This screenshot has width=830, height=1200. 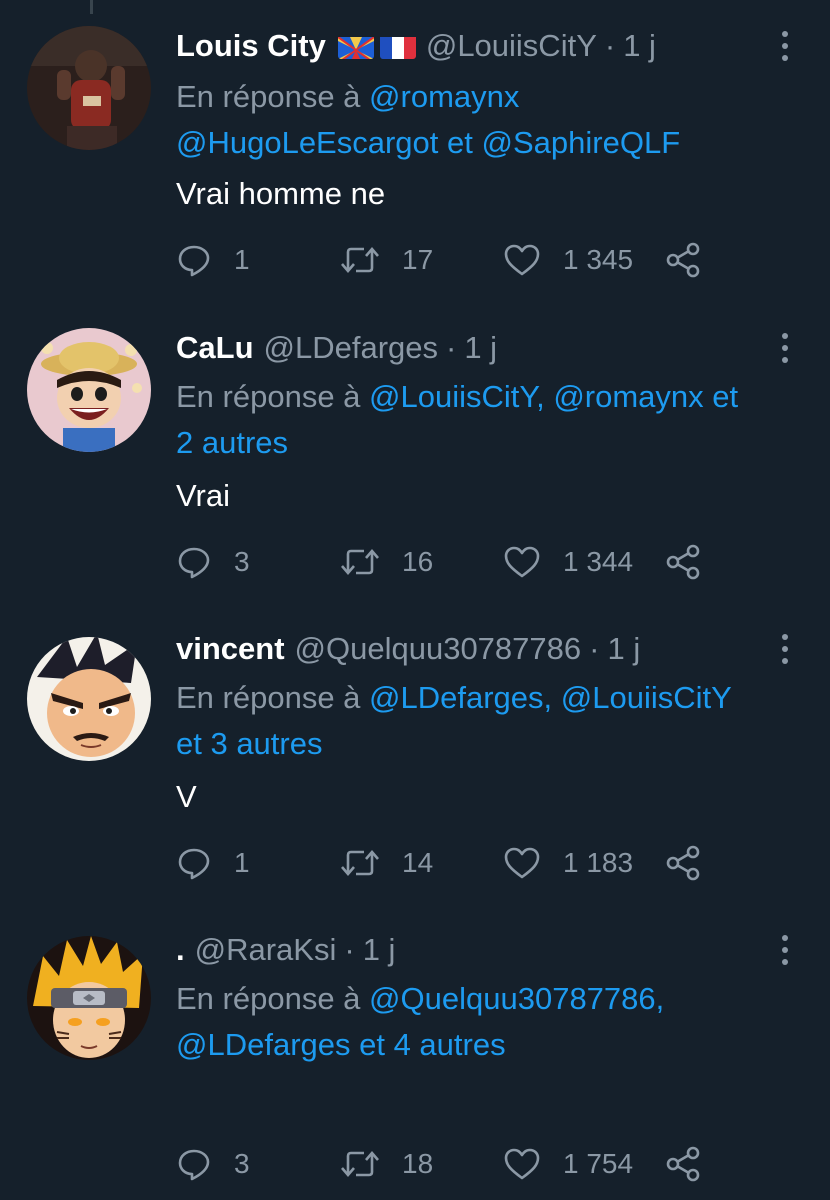 I want to click on like-count: 1 344, so click(x=598, y=561).